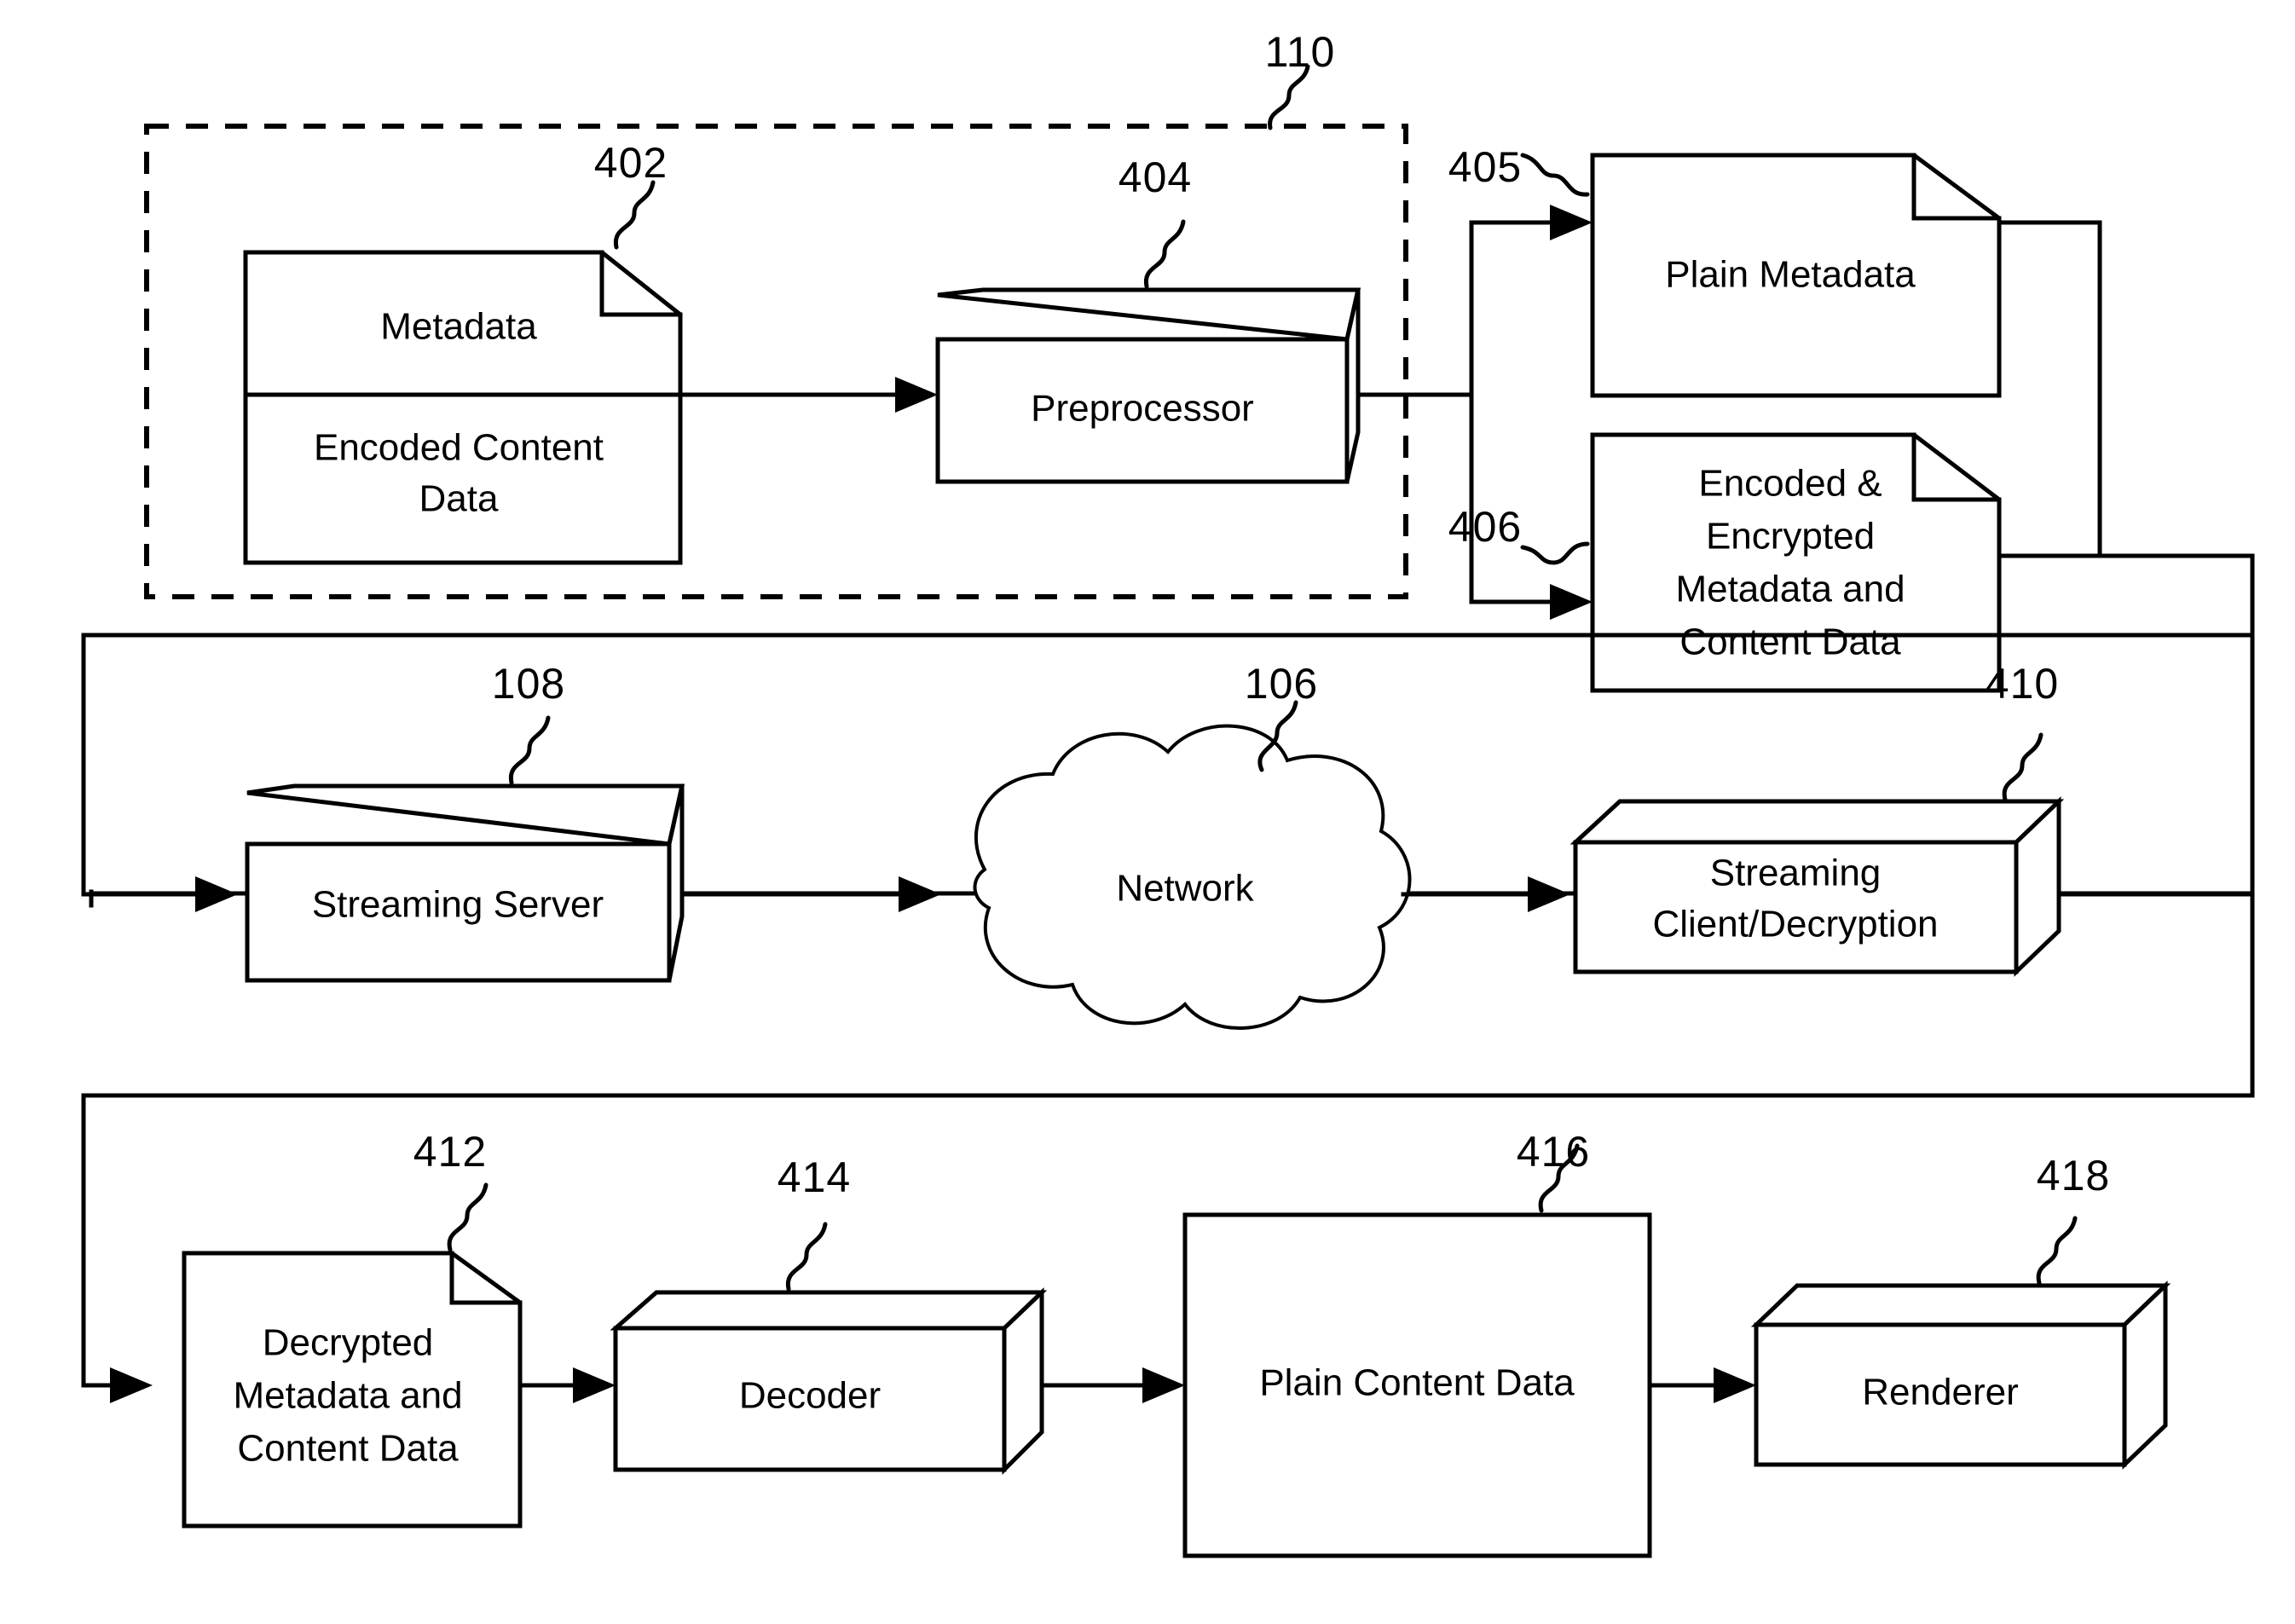  What do you see at coordinates (450, 1152) in the screenshot?
I see `ref-number-412: 412` at bounding box center [450, 1152].